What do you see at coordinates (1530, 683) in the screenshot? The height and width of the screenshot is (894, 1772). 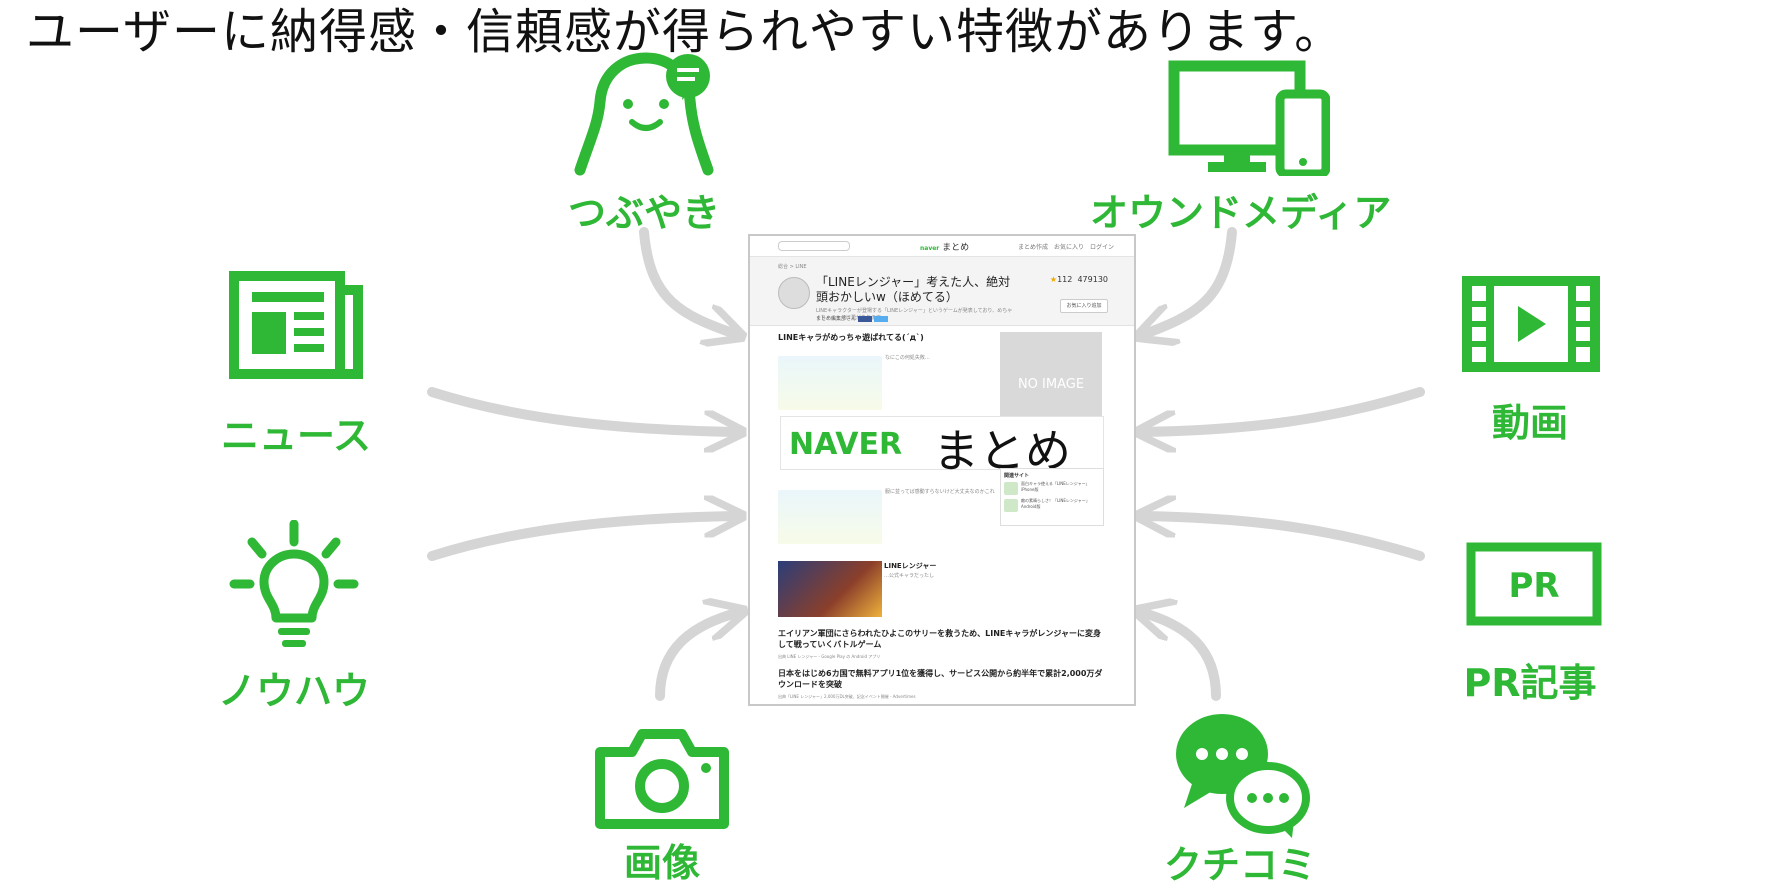 I see `label-pr: PR記事` at bounding box center [1530, 683].